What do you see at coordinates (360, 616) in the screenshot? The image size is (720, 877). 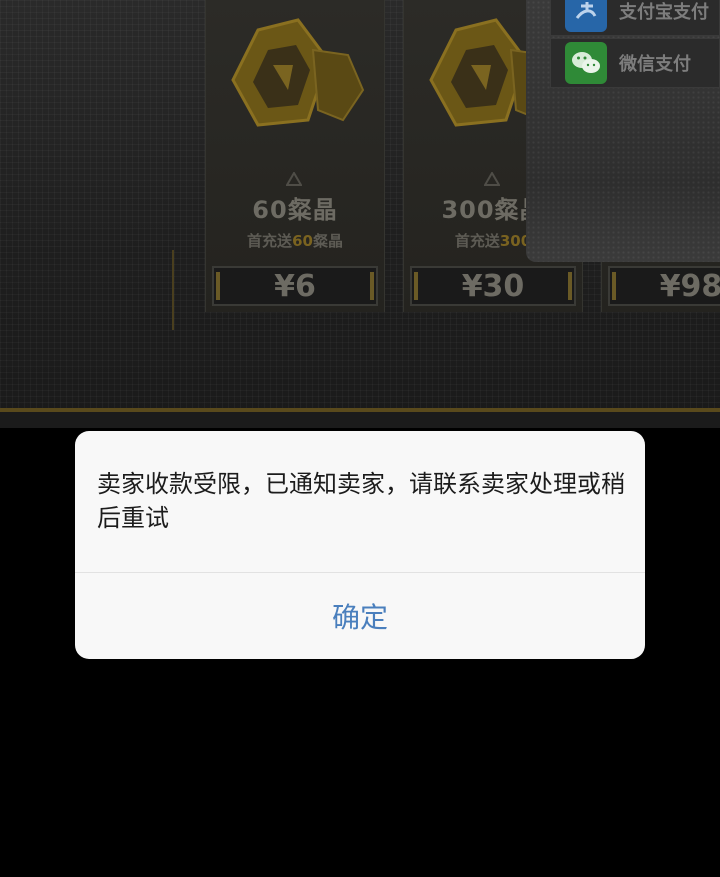 I see `confirm-button: 确定` at bounding box center [360, 616].